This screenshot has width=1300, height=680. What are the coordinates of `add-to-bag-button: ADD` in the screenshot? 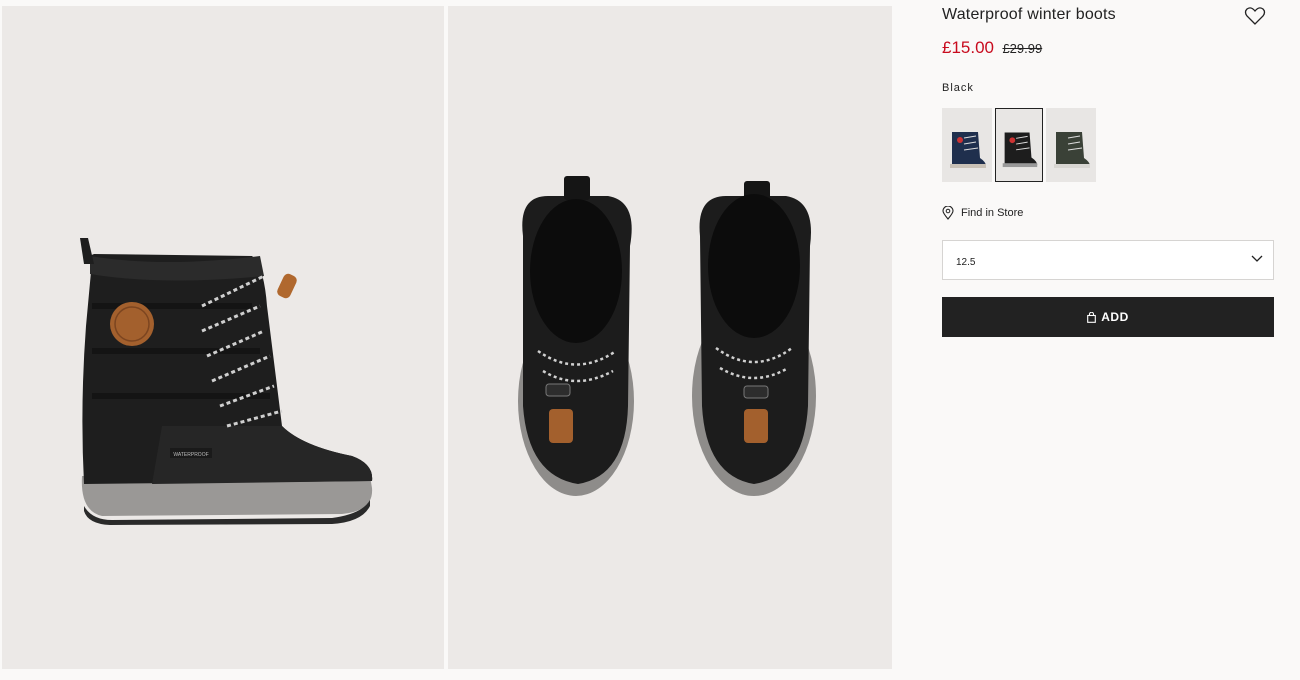 It's located at (1108, 317).